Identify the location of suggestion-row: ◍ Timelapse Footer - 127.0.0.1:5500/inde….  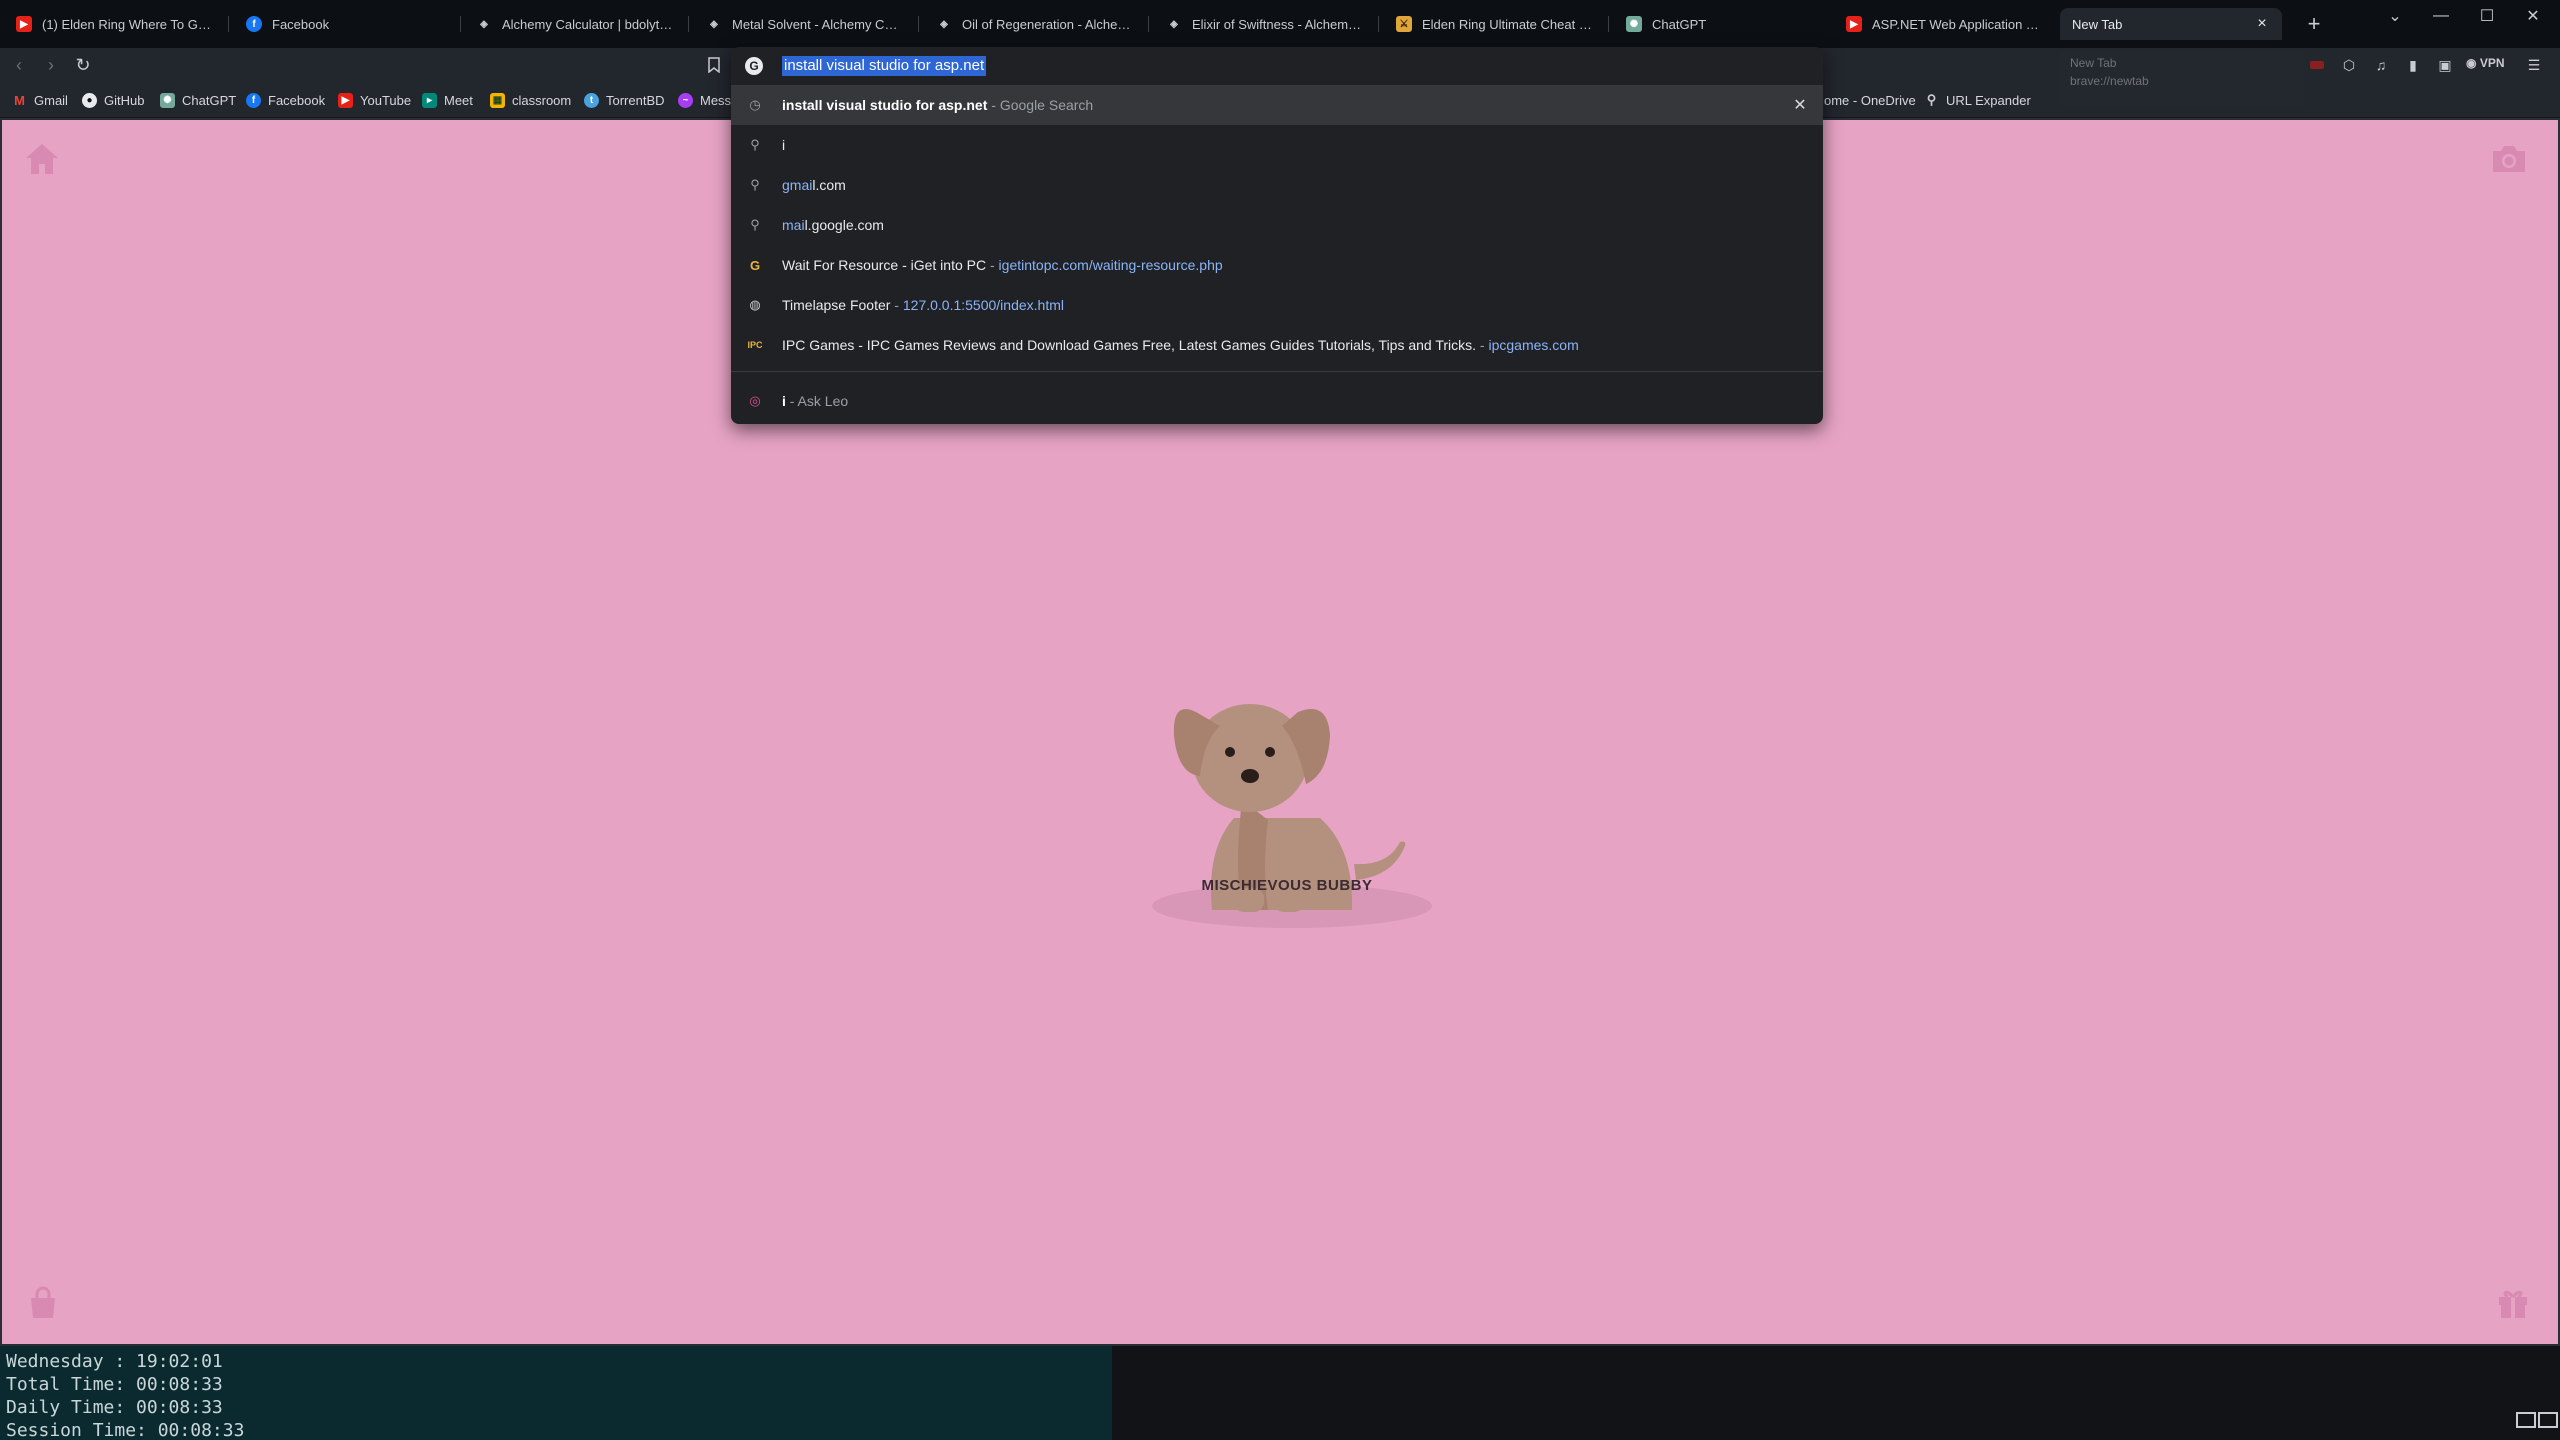
(1277, 305).